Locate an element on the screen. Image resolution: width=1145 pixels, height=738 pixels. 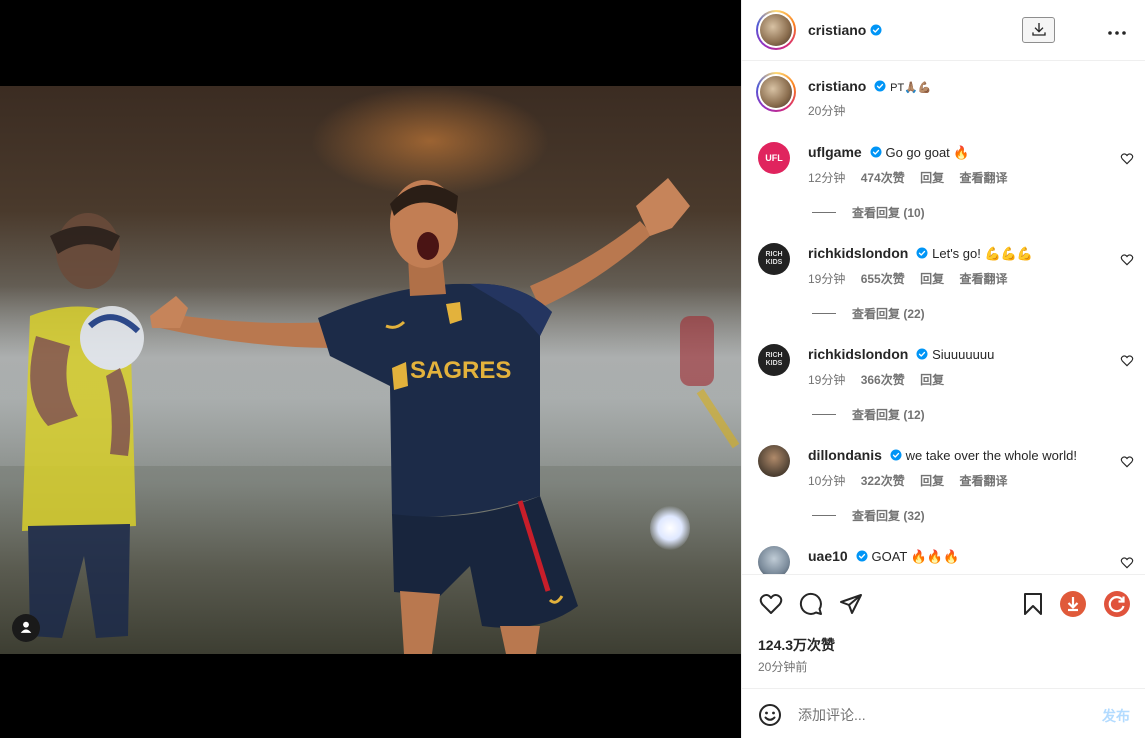
comment-icon is located at coordinates (810, 603).